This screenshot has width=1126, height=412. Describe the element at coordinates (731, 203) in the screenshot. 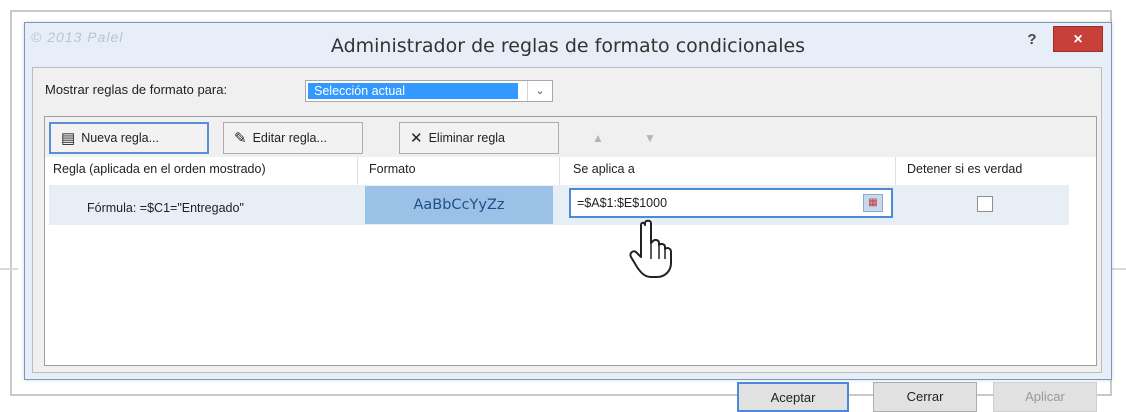

I see `applies-to-input: =$A$1:$E$1000 ▦` at that location.